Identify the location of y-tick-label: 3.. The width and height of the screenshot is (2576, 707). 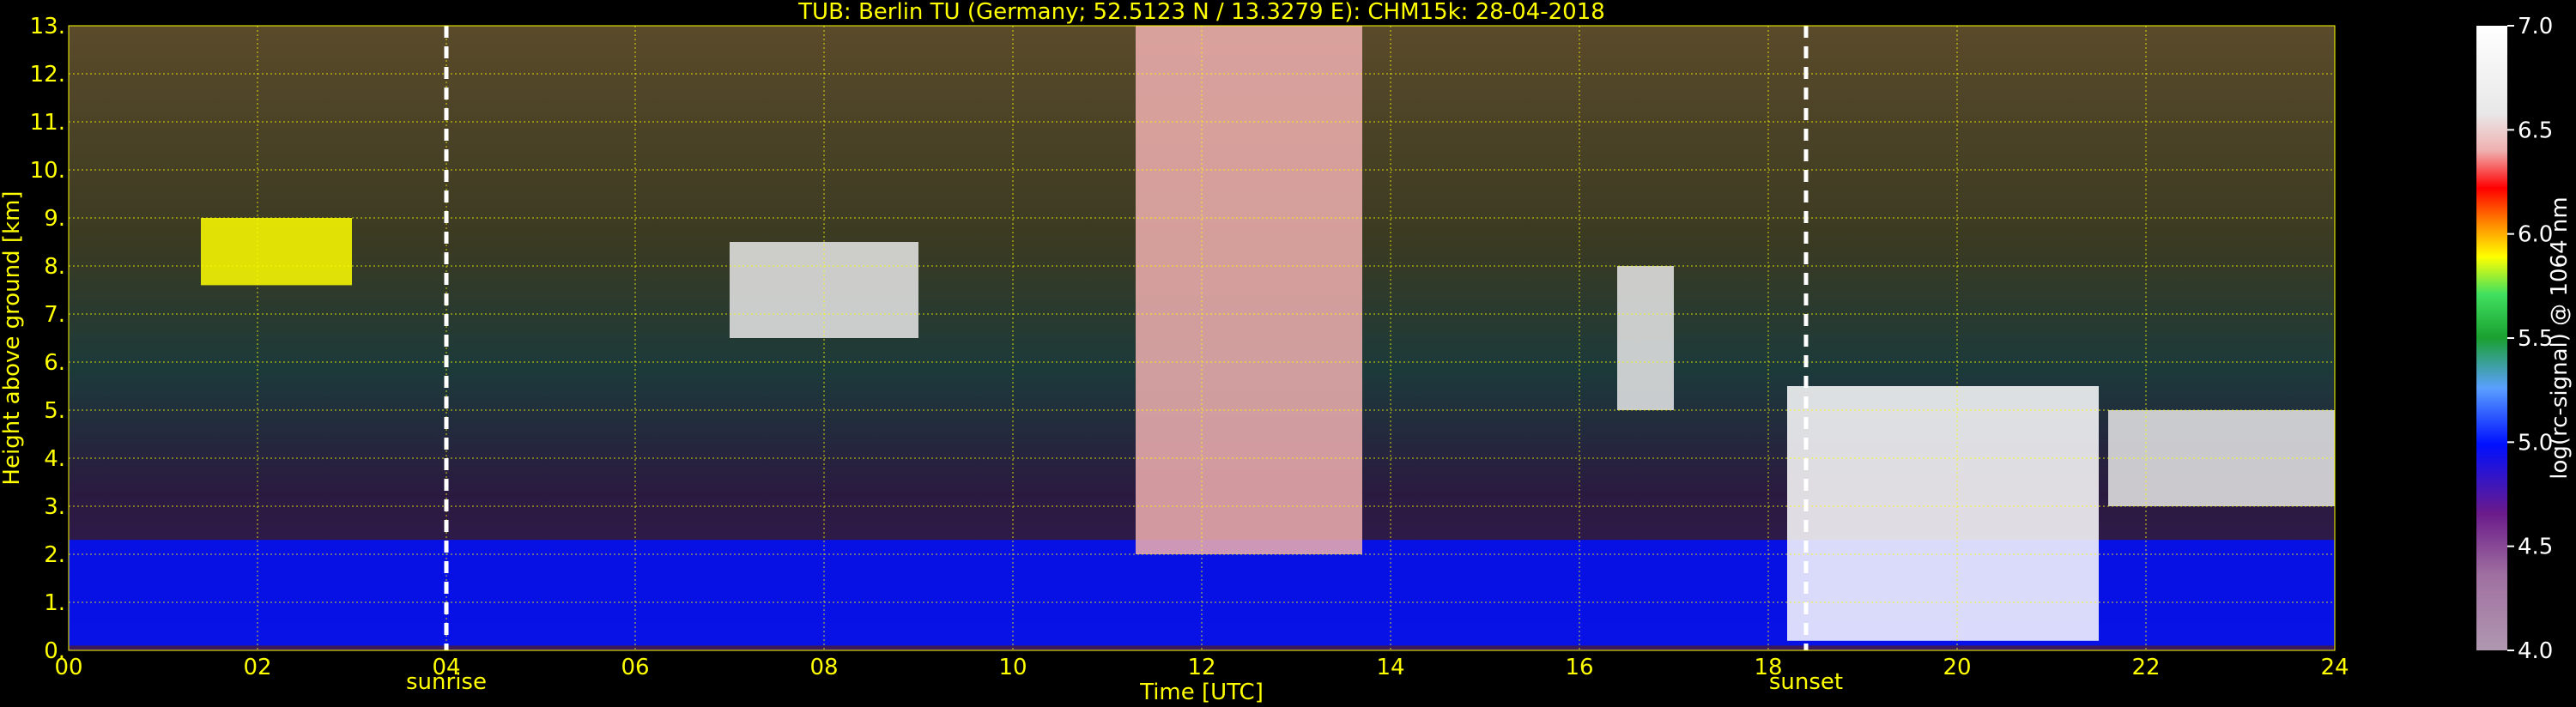
(54, 507).